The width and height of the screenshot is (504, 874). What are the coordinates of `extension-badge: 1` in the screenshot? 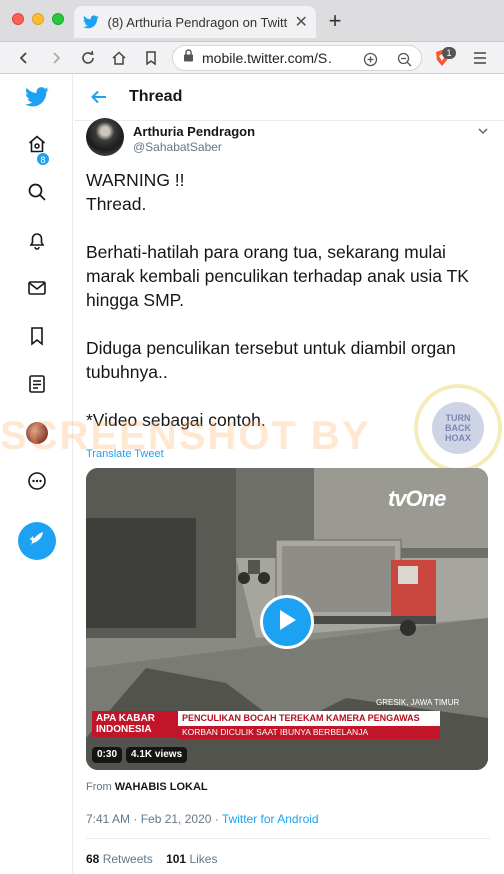 It's located at (449, 53).